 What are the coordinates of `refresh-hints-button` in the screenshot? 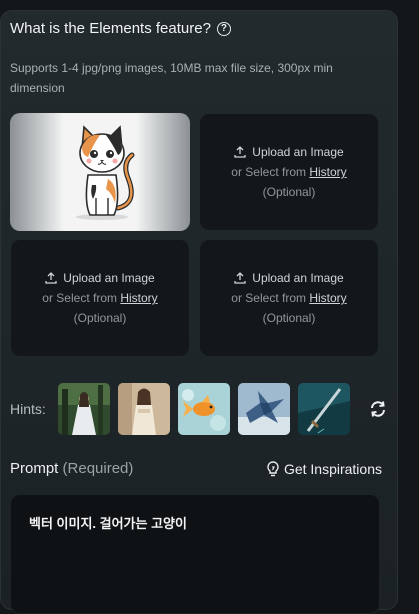 It's located at (378, 409).